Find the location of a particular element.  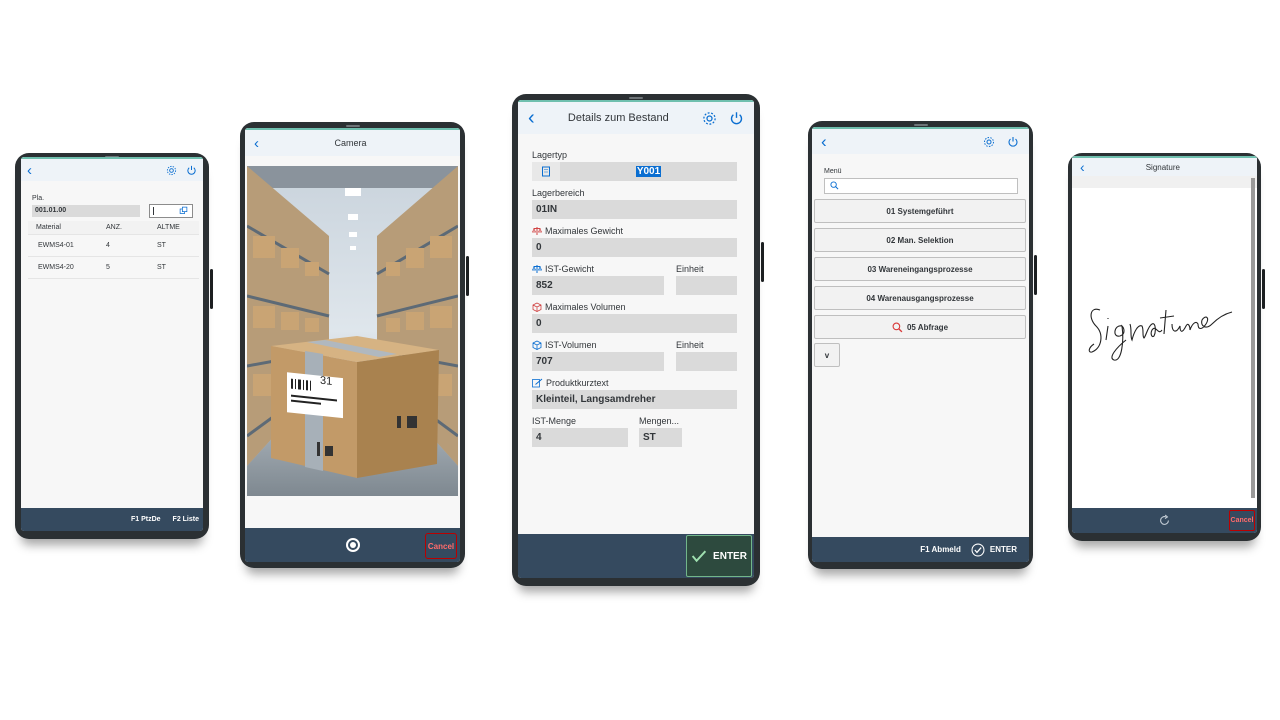

produkt-field: Kleinteil, Langsamdreher is located at coordinates (634, 399).